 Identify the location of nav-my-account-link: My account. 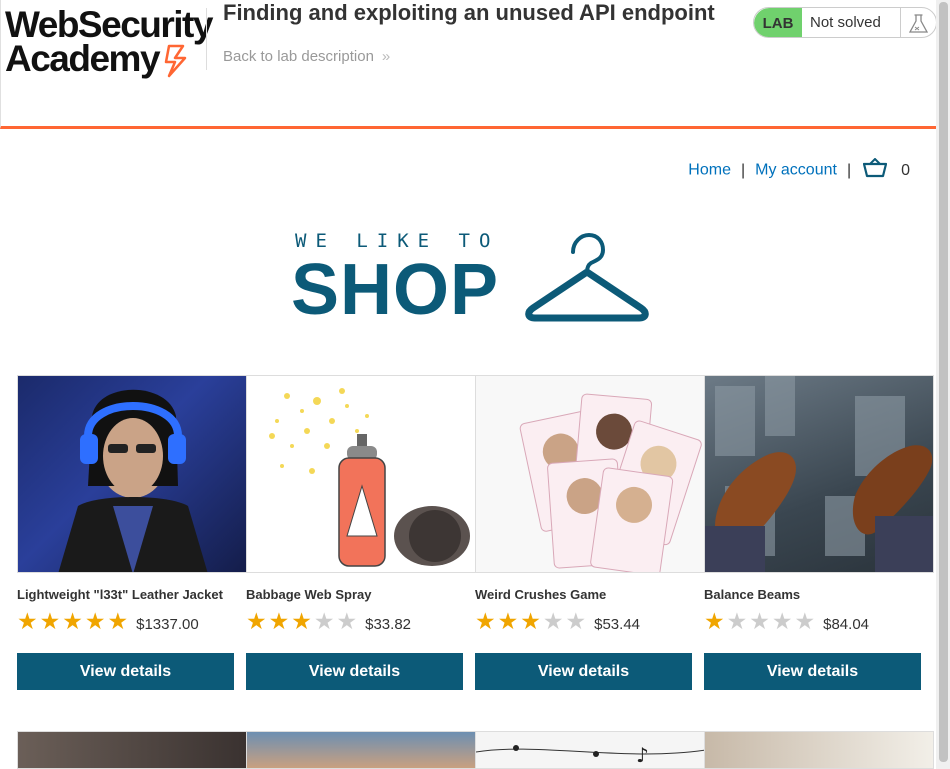
(796, 170).